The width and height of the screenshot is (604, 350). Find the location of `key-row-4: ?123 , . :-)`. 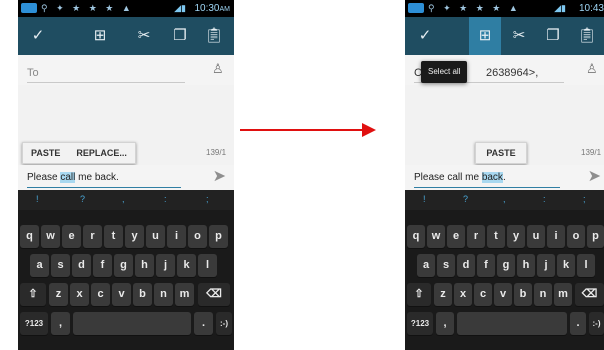

key-row-4: ?123 , . :-) is located at coordinates (504, 323).